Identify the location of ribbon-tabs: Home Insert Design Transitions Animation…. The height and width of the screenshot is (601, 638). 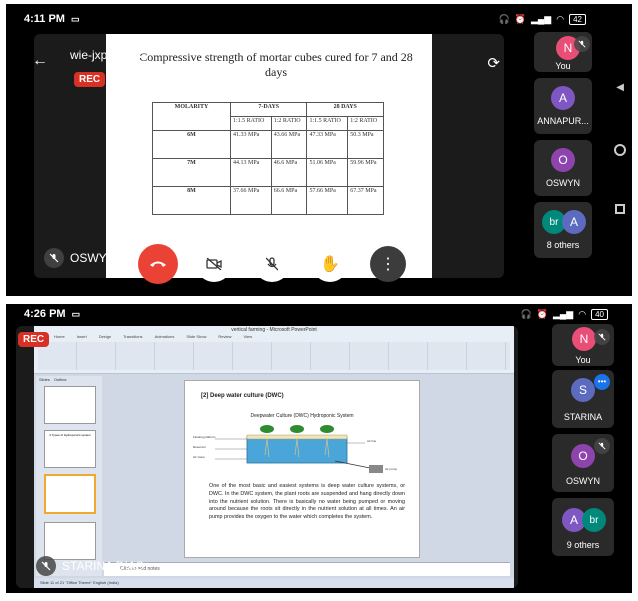
(153, 336).